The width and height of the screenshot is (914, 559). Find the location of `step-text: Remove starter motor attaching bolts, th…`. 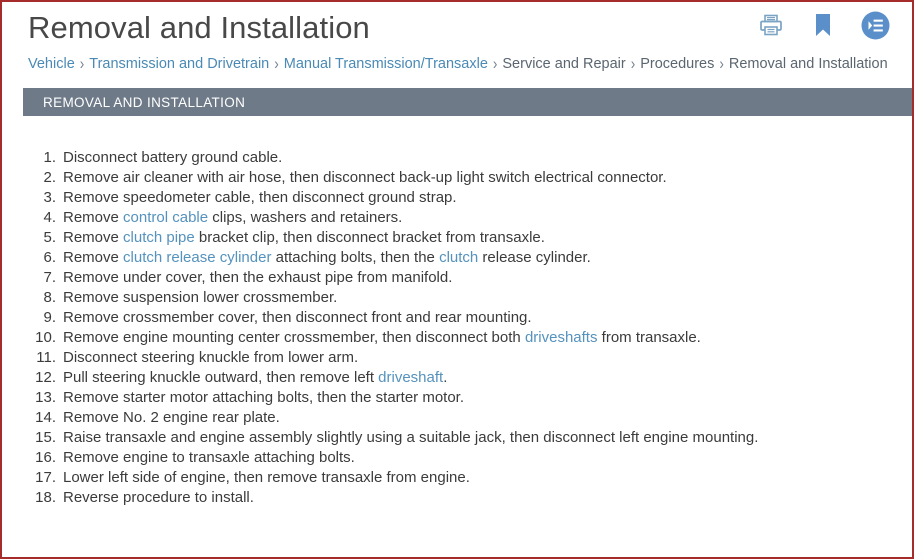

step-text: Remove starter motor attaching bolts, th… is located at coordinates (264, 397).